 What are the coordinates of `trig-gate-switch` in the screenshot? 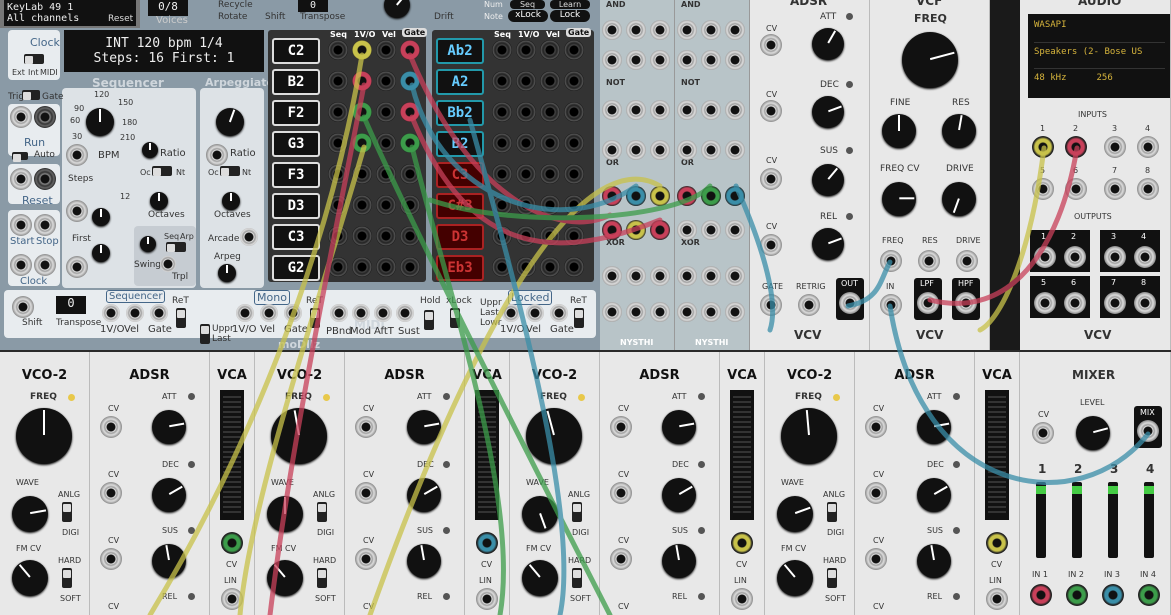 It's located at (31, 95).